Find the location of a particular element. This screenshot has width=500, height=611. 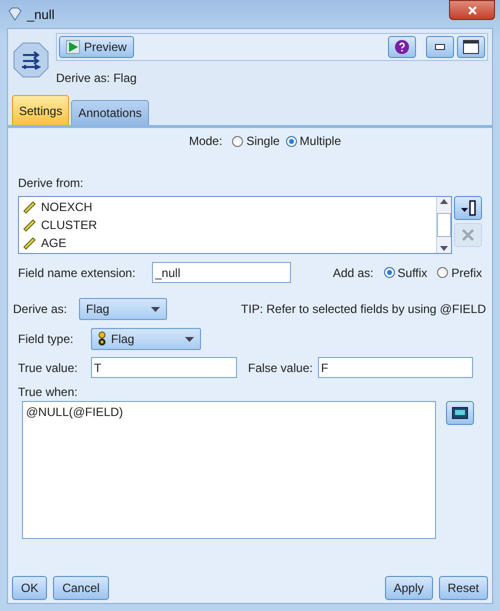

field-label: False value: is located at coordinates (281, 367).